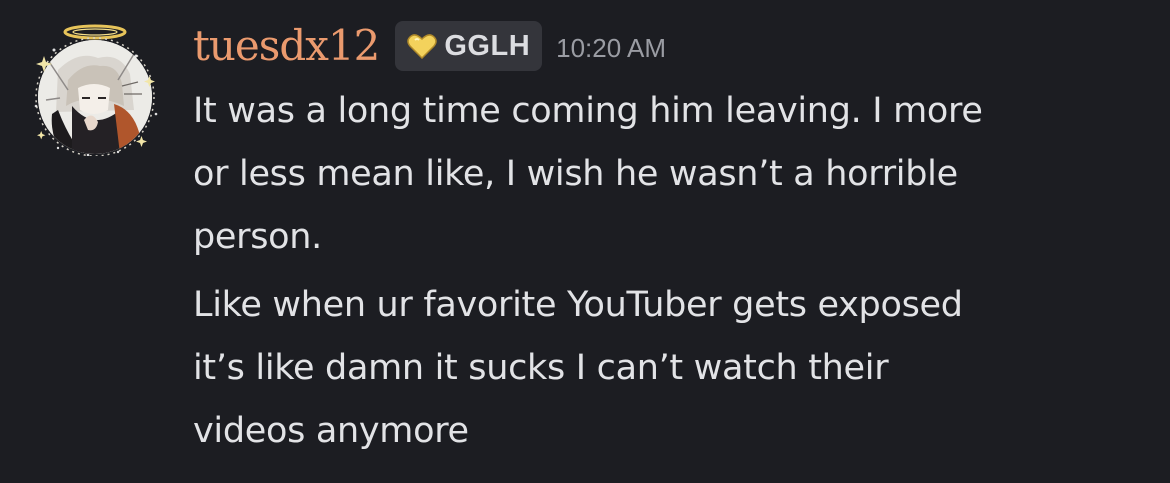 The height and width of the screenshot is (483, 1170). I want to click on message-header: tuesdx12 GGLH 10:20 AM, so click(429, 46).